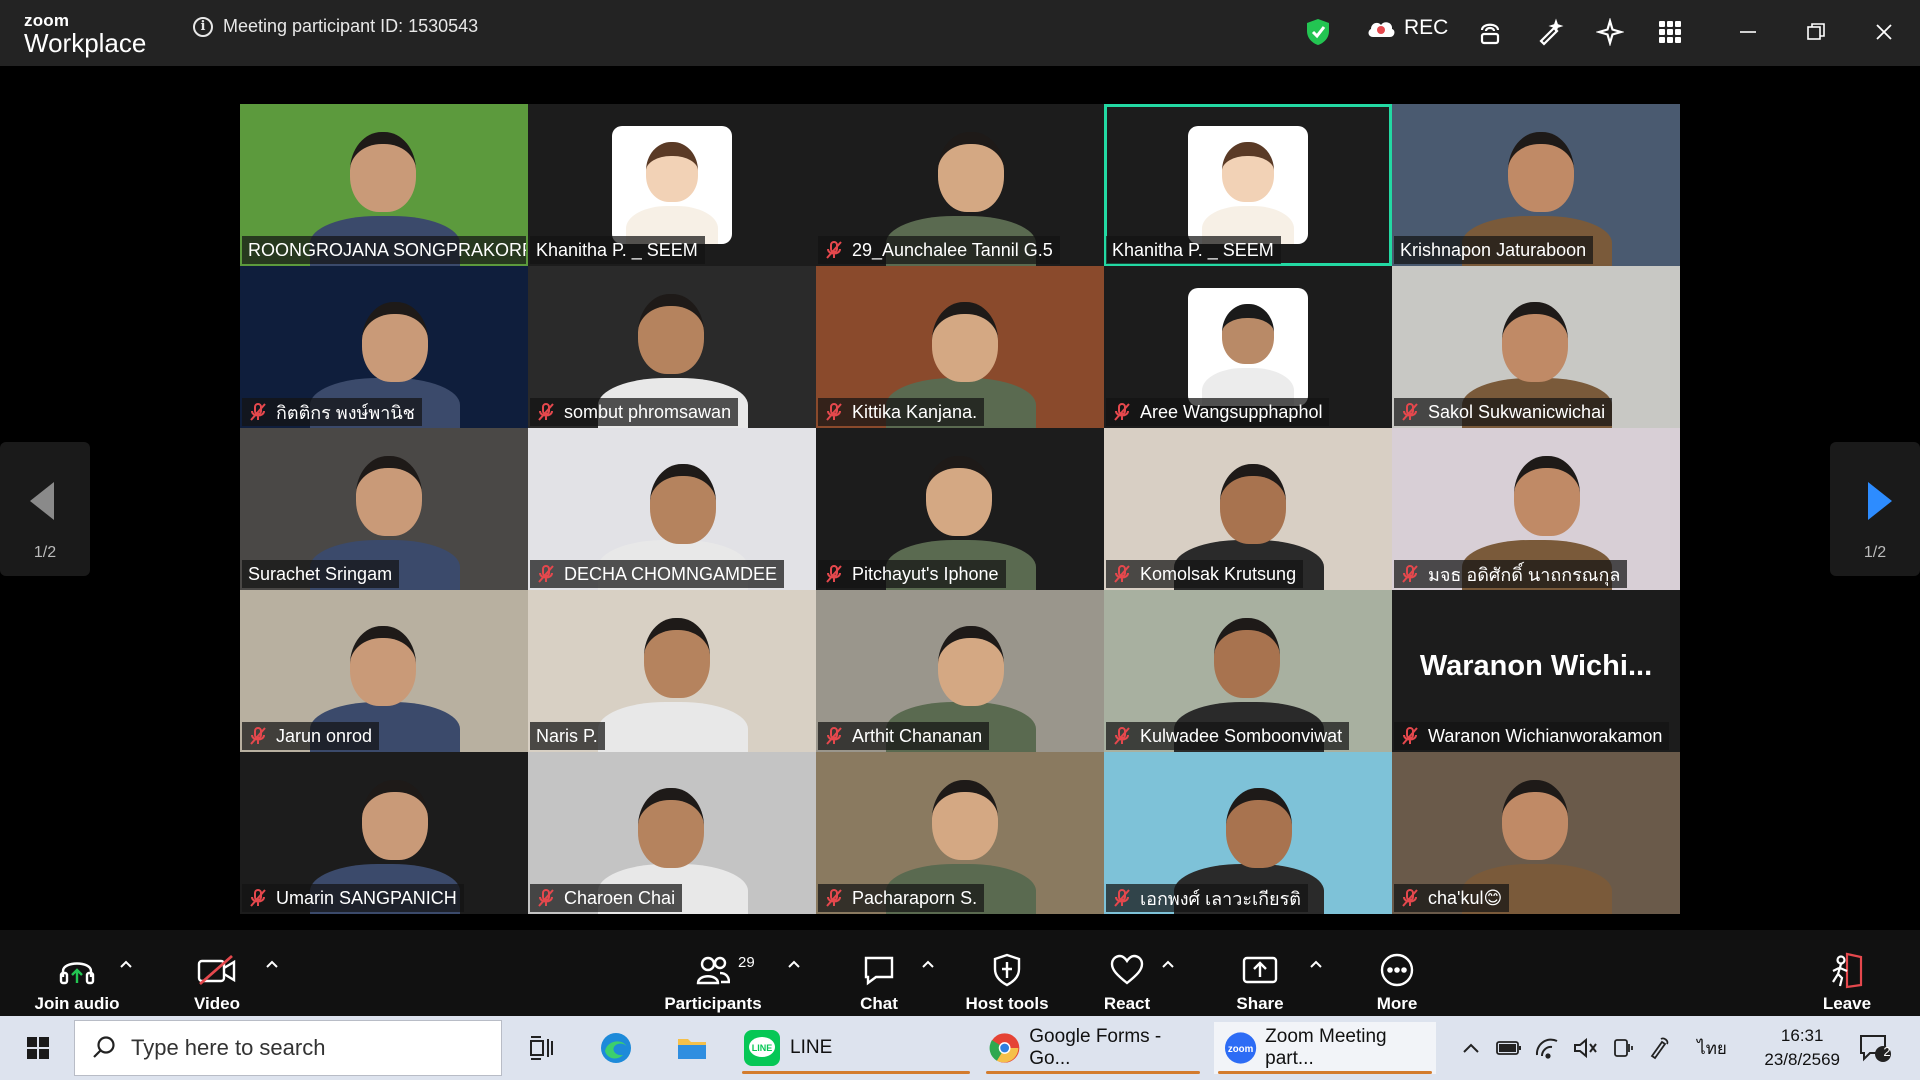 Image resolution: width=1920 pixels, height=1080 pixels. I want to click on participants-options-caret, so click(794, 964).